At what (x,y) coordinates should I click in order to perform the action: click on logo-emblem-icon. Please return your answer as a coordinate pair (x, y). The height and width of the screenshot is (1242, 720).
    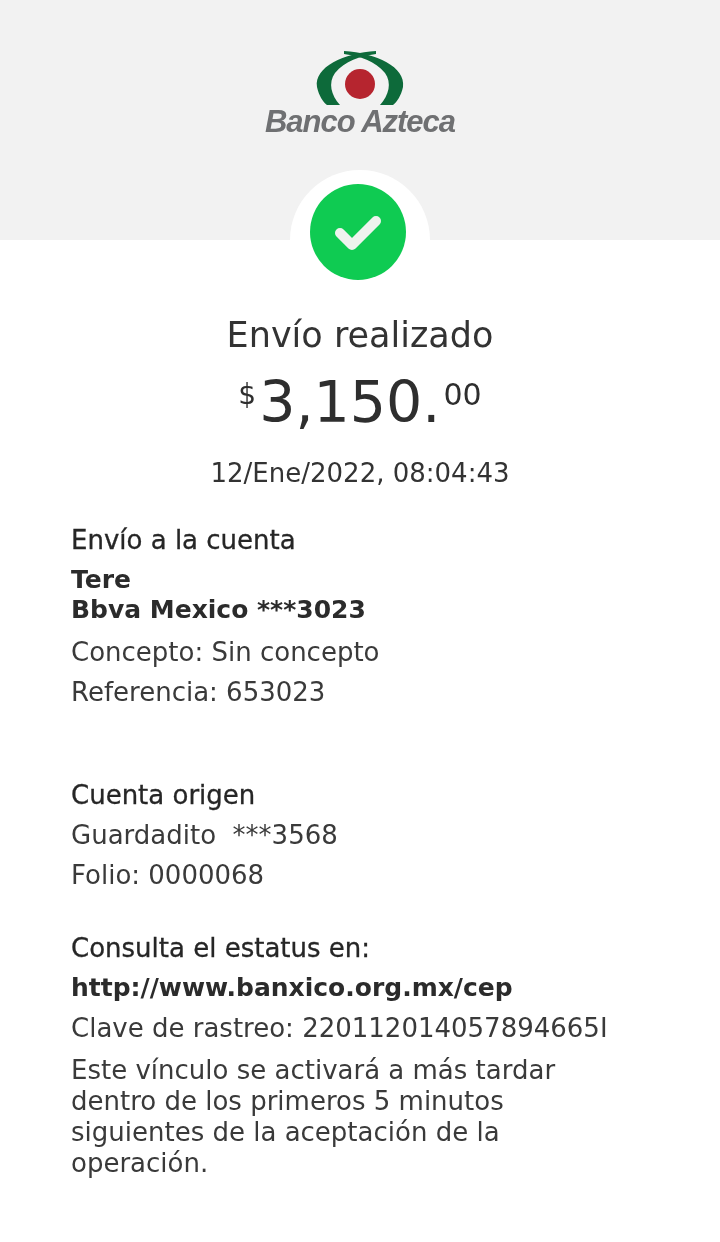
    Looking at the image, I should click on (360, 78).